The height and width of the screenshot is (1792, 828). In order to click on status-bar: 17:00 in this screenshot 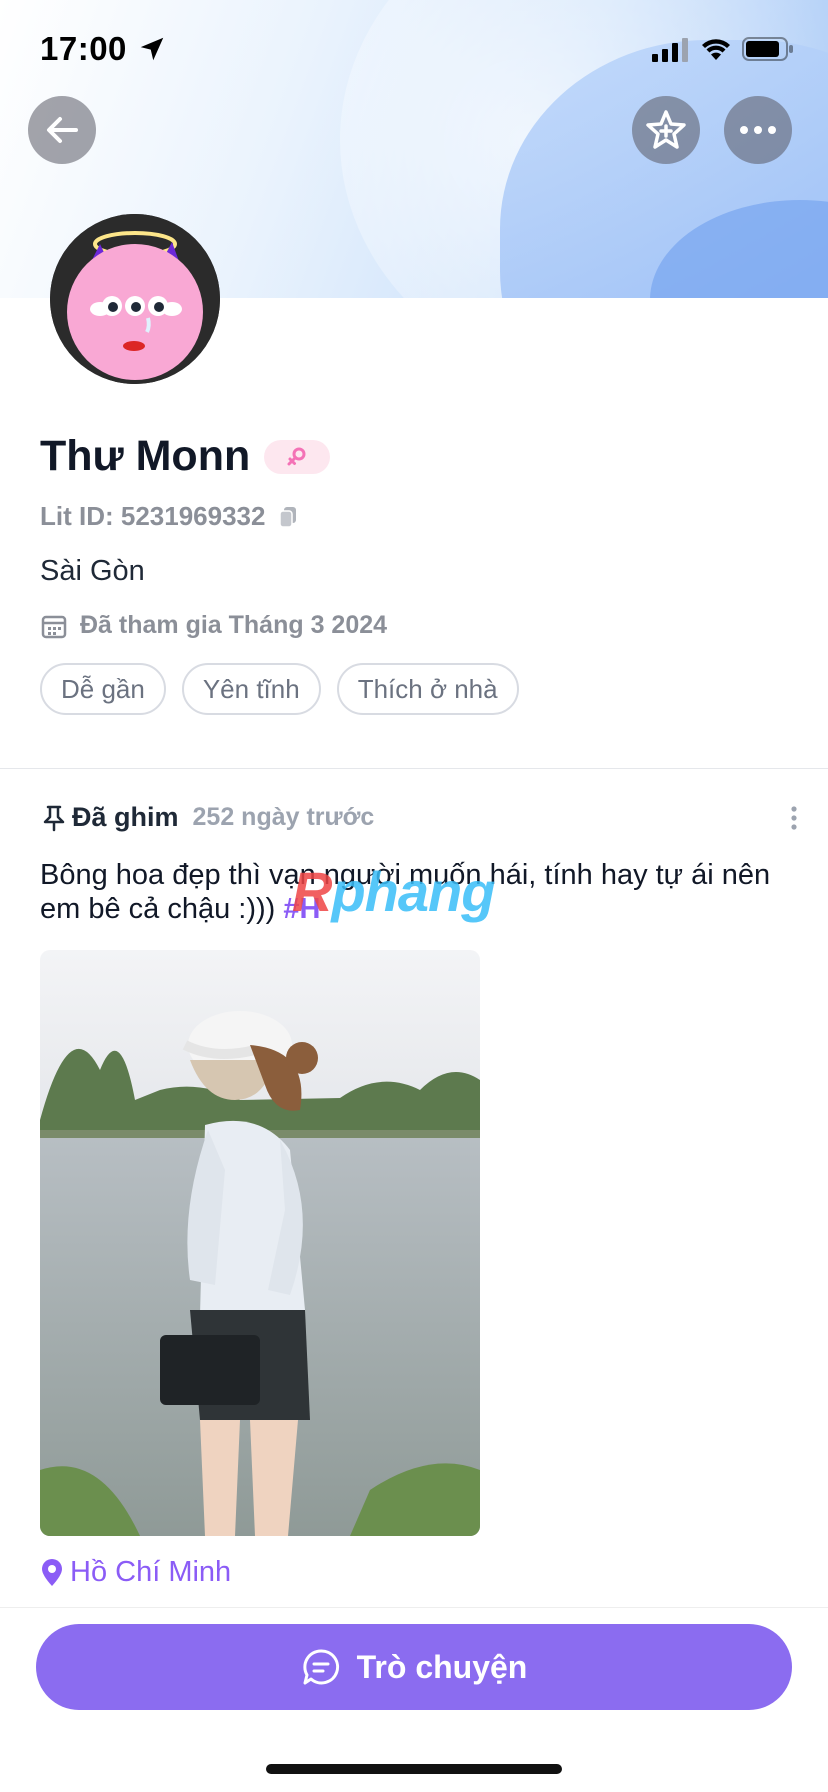, I will do `click(414, 50)`.